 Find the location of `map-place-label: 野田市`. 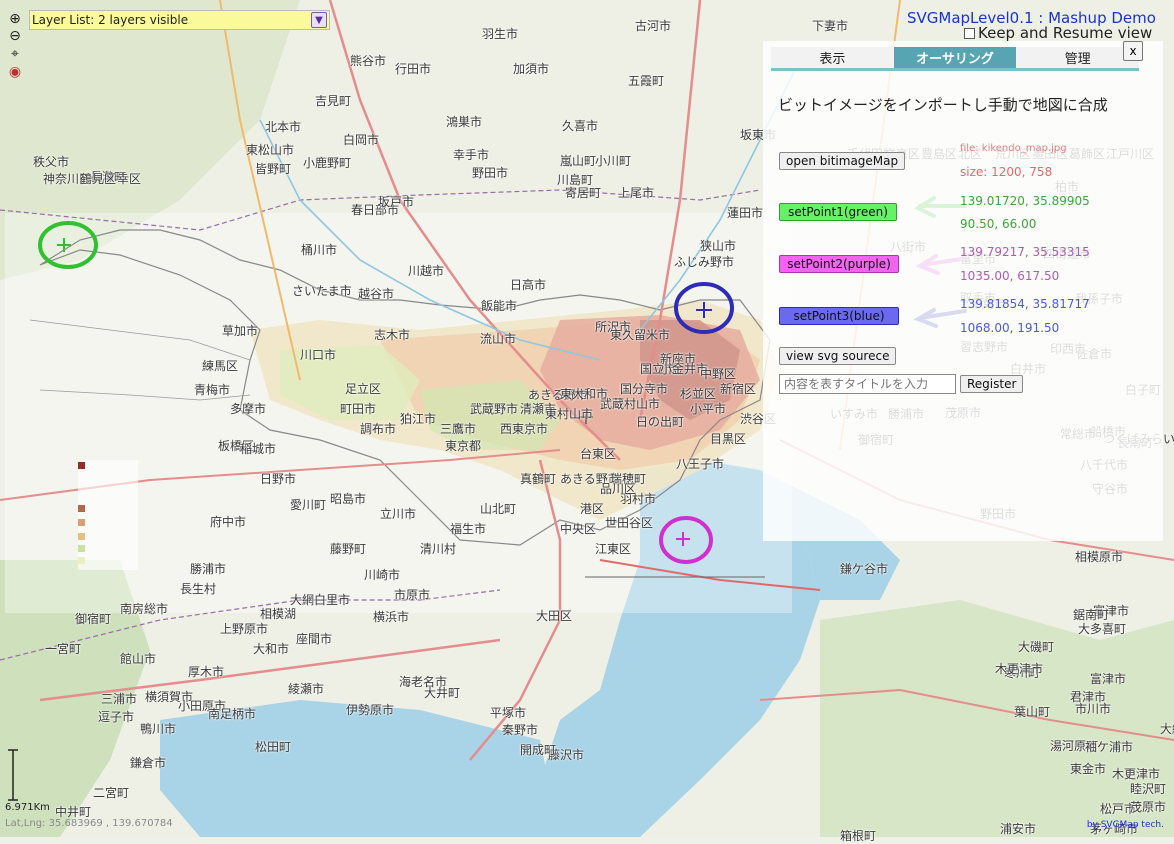

map-place-label: 野田市 is located at coordinates (490, 173).